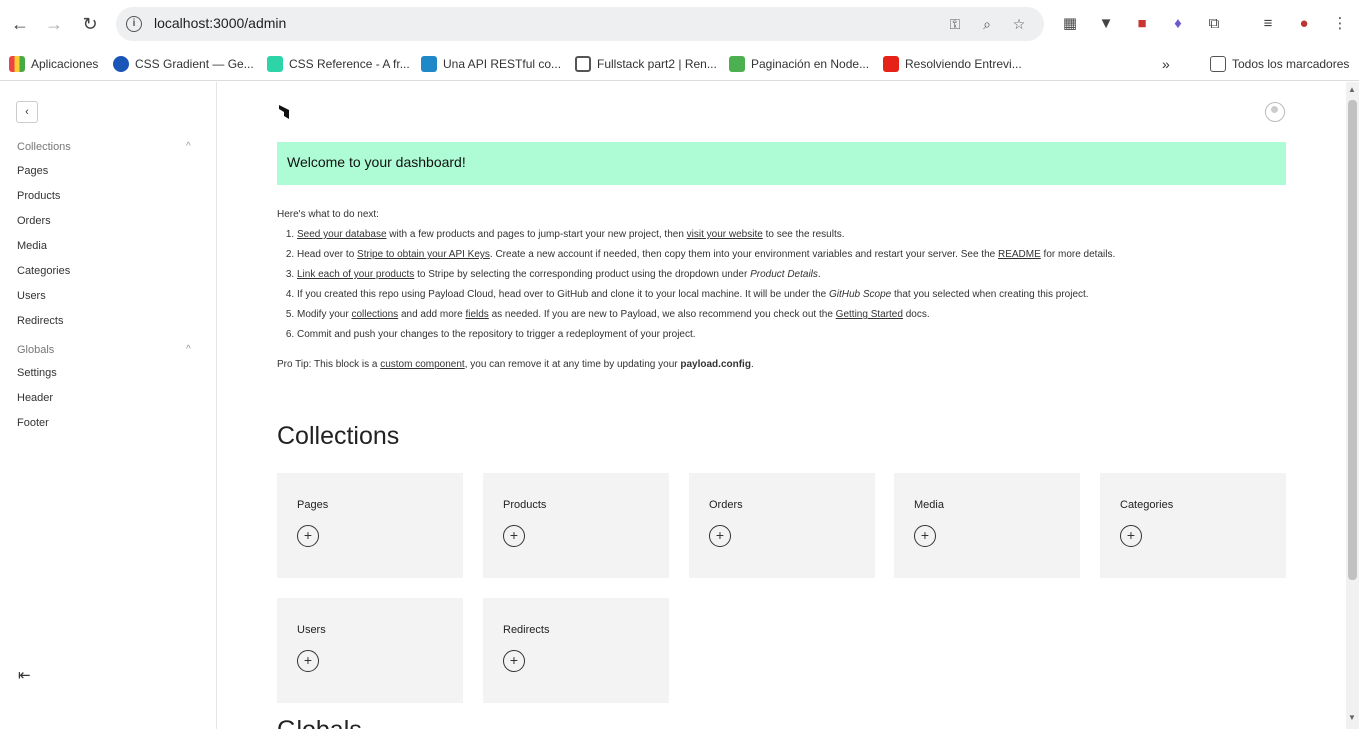  What do you see at coordinates (284, 112) in the screenshot?
I see `payload-logo-icon` at bounding box center [284, 112].